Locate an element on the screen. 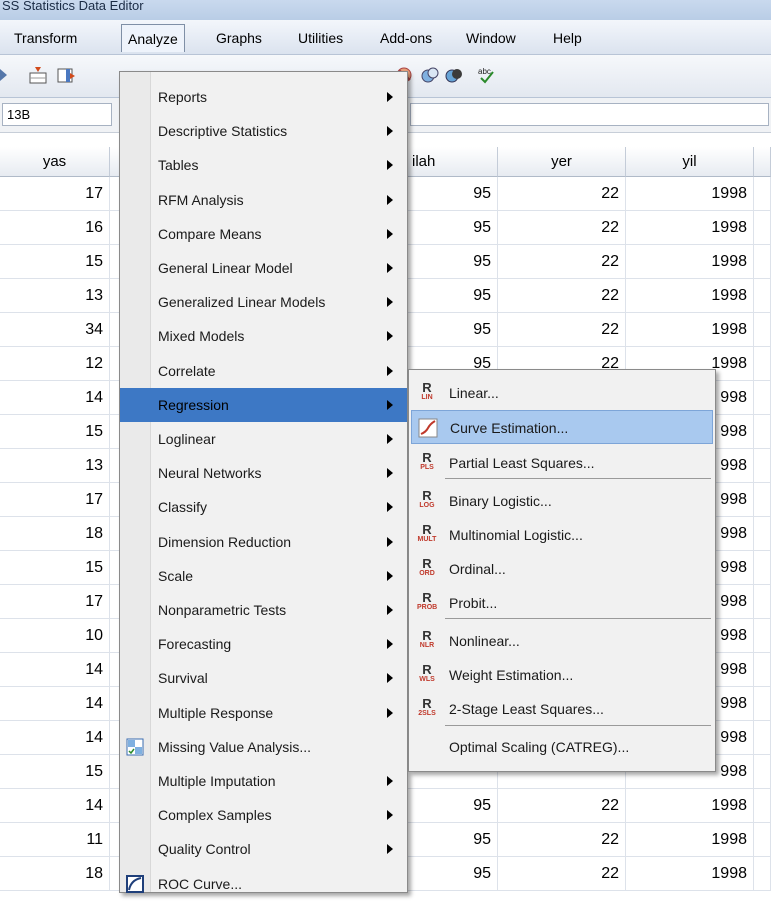  menu-item-complex-samples: Complex Samples is located at coordinates (263, 815).